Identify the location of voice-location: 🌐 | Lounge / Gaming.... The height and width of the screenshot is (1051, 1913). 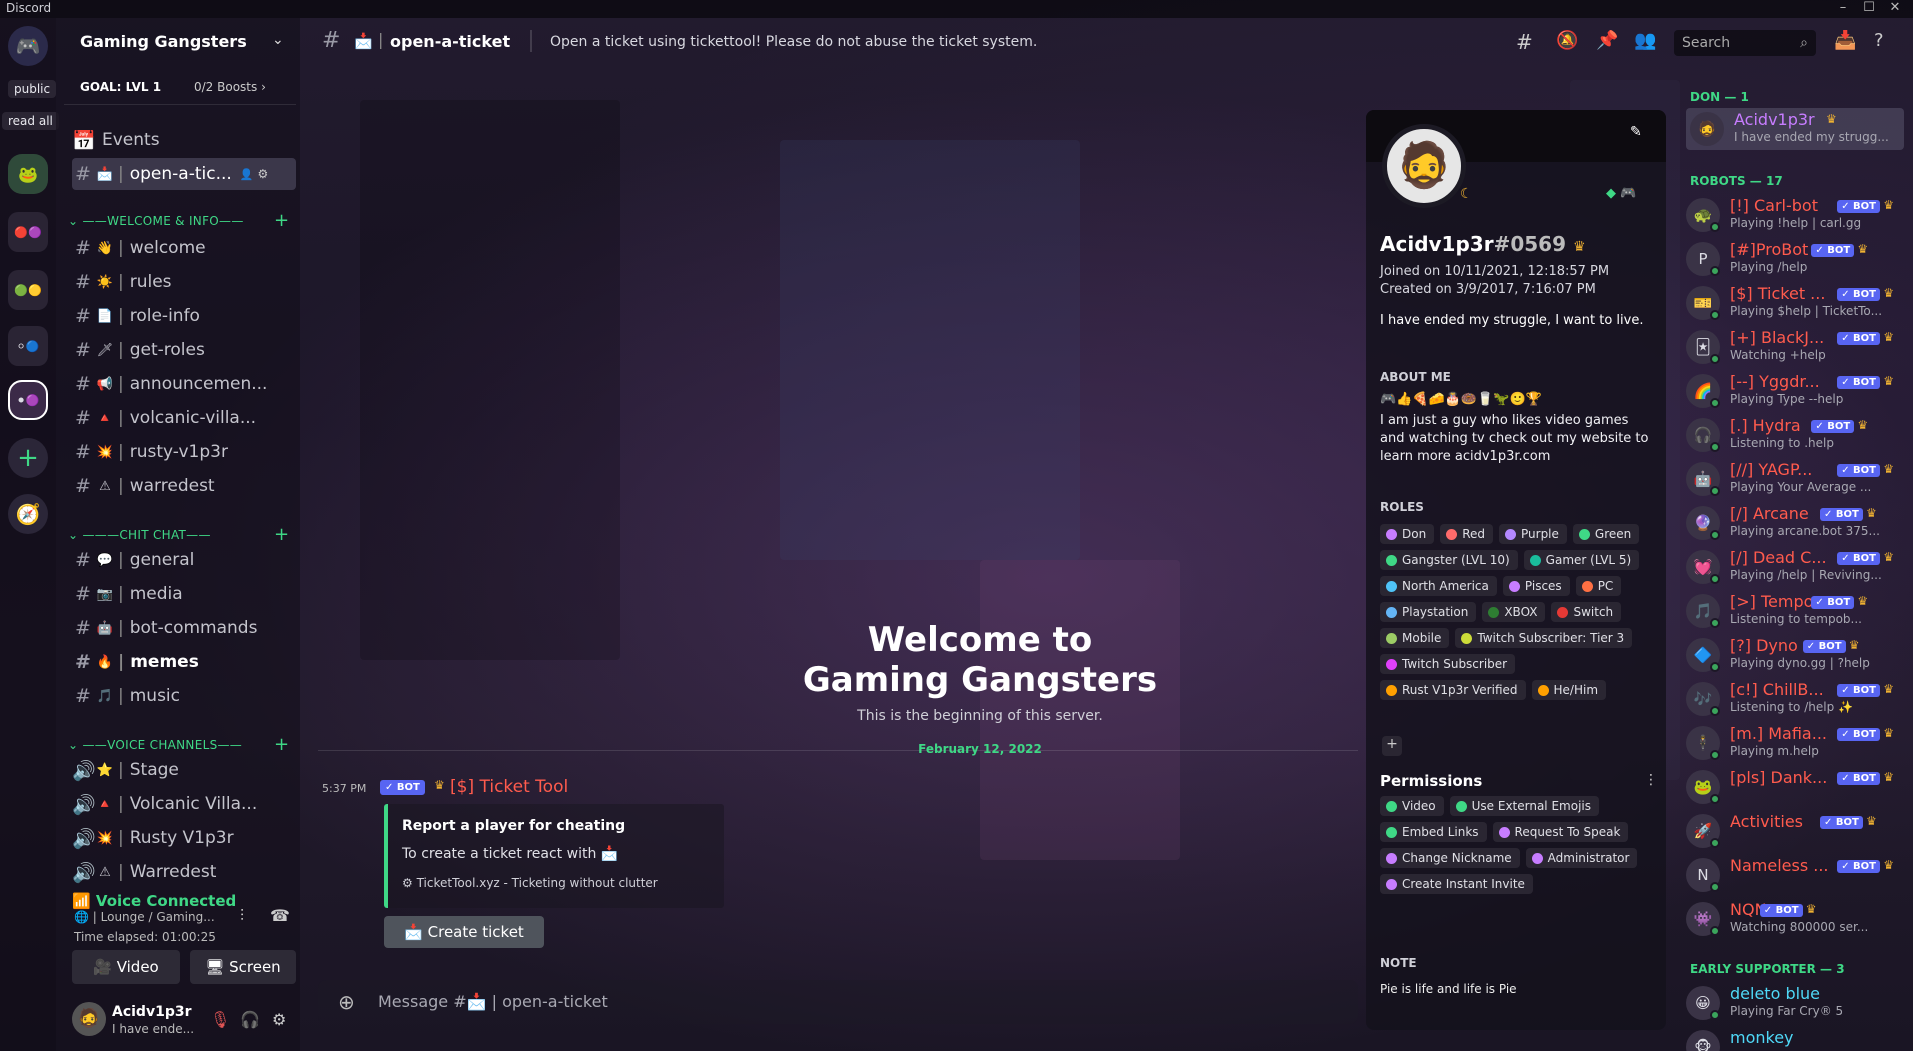
(144, 917).